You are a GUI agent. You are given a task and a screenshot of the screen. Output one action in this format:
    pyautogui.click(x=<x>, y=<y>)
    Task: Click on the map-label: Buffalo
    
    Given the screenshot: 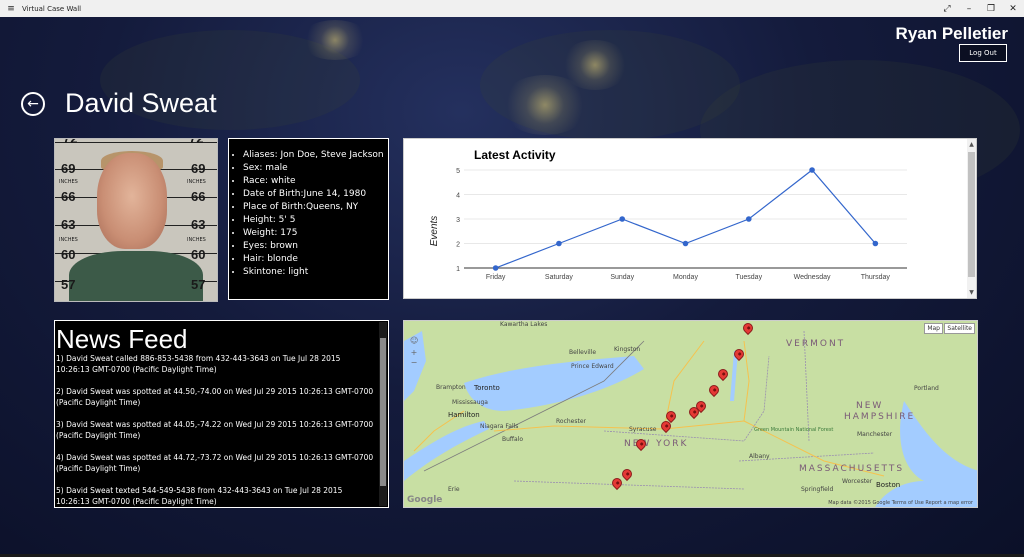 What is the action you would take?
    pyautogui.click(x=513, y=439)
    